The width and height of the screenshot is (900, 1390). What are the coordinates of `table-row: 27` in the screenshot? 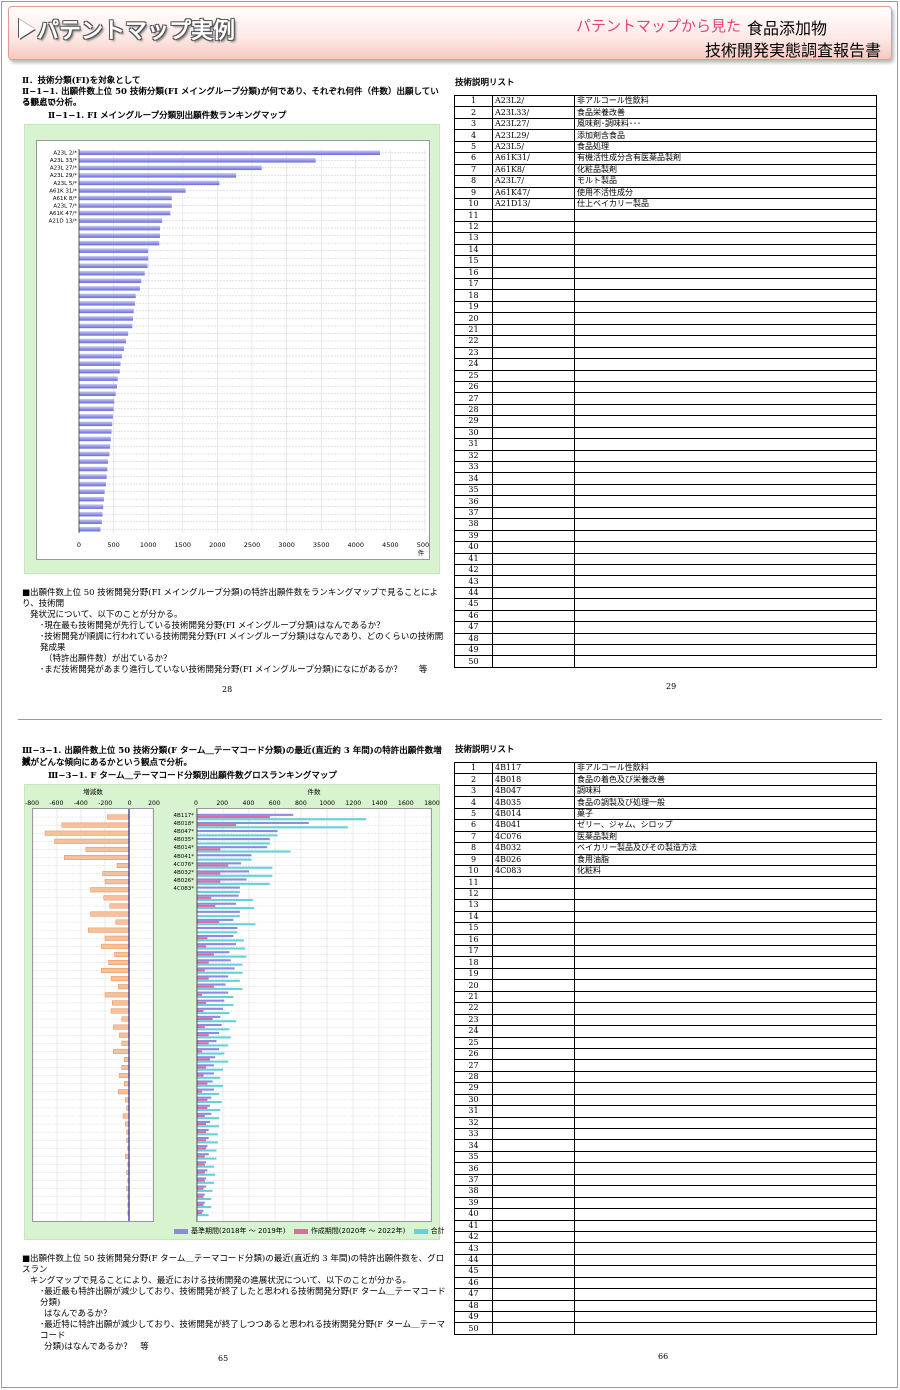 It's located at (665, 1065).